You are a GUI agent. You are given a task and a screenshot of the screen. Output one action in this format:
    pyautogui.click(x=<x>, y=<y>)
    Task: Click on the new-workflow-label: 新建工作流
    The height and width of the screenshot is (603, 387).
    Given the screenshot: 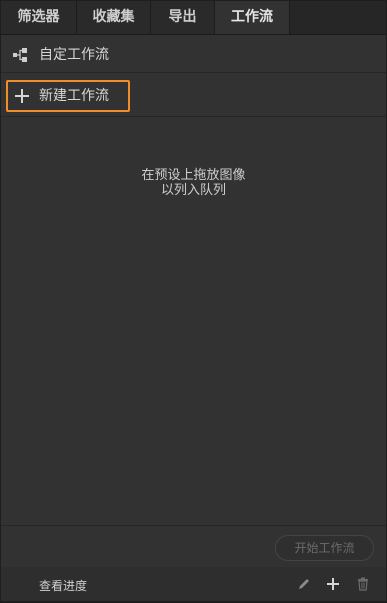 What is the action you would take?
    pyautogui.click(x=74, y=95)
    